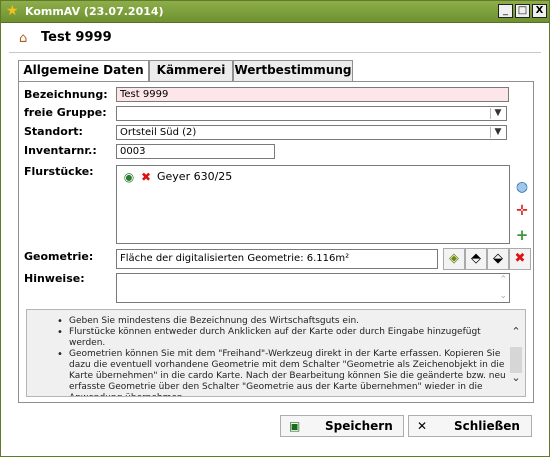 The height and width of the screenshot is (457, 550). Describe the element at coordinates (12, 11) in the screenshot. I see `star-icon: ★` at that location.